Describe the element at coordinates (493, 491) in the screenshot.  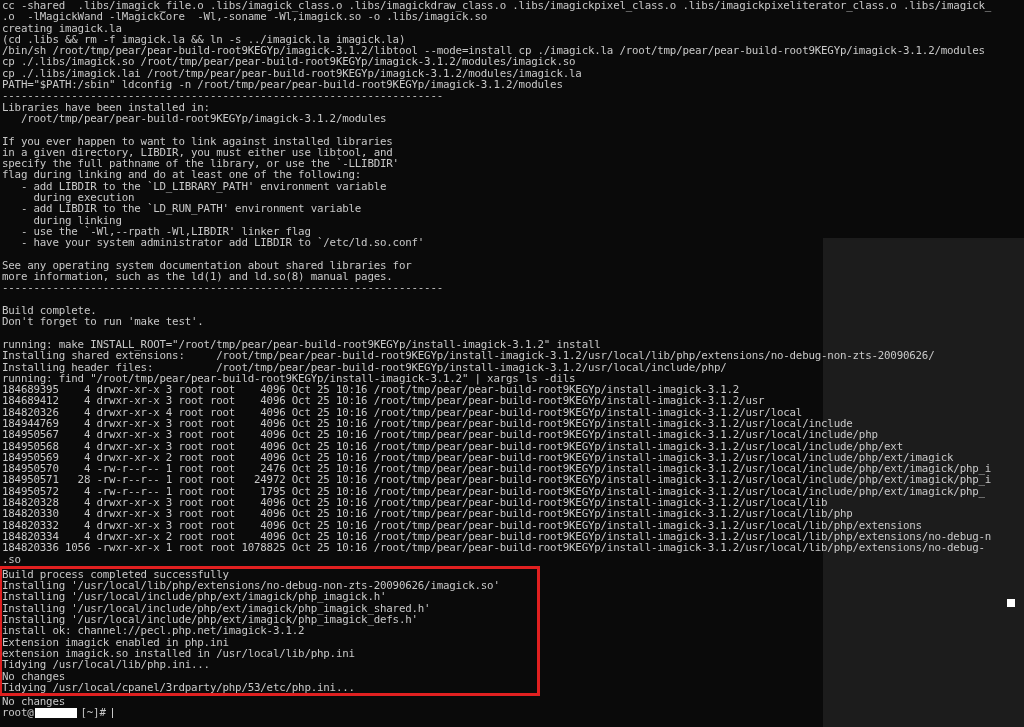
I see `terminal-line: 184950572 4 -rw-r--r-- 1 root root 1795 Oct 25 10:16 /root/tmp/pear/pear-build-root9KEGYp/install-imagick-3.1.2/usr/local/include/php/ext/imagick/php_` at that location.